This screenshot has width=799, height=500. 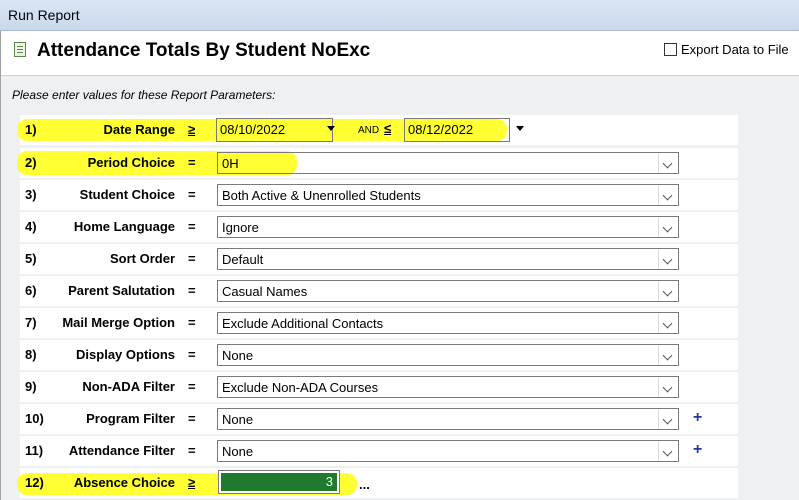 What do you see at coordinates (240, 227) in the screenshot?
I see `select-value: Ignore` at bounding box center [240, 227].